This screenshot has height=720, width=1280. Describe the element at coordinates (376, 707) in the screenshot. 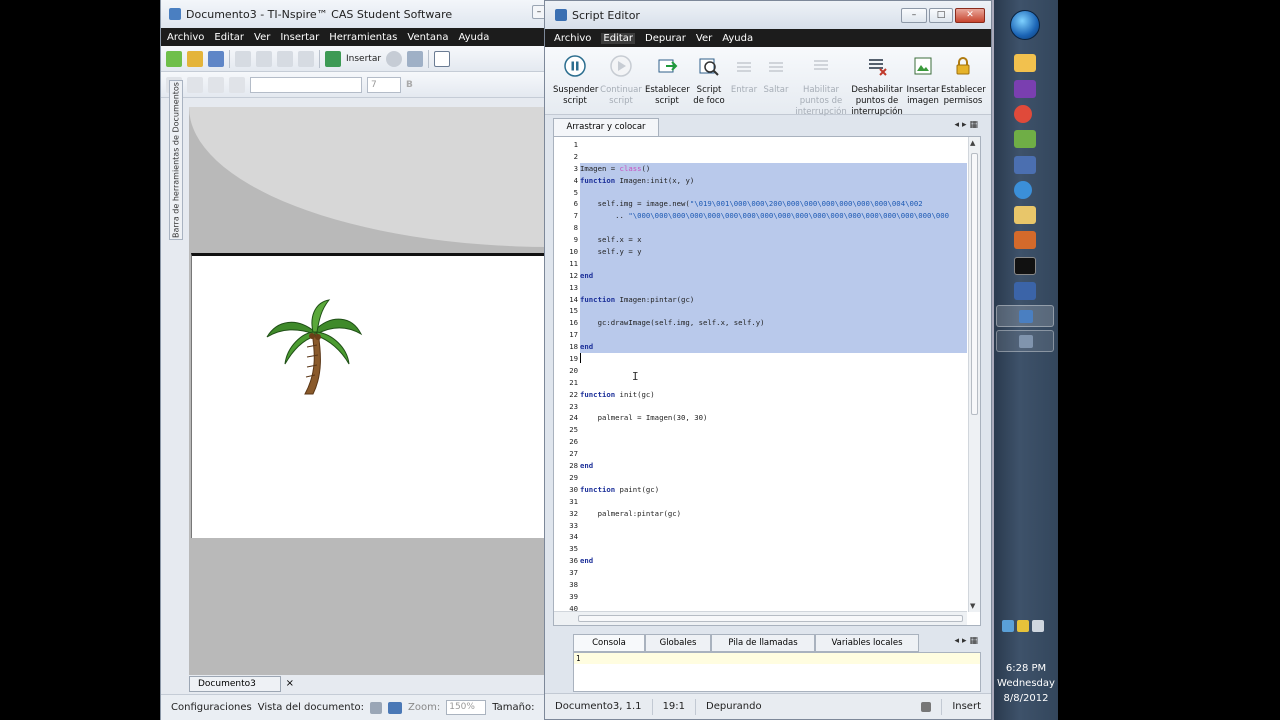

I see `handheld-view-icon` at that location.